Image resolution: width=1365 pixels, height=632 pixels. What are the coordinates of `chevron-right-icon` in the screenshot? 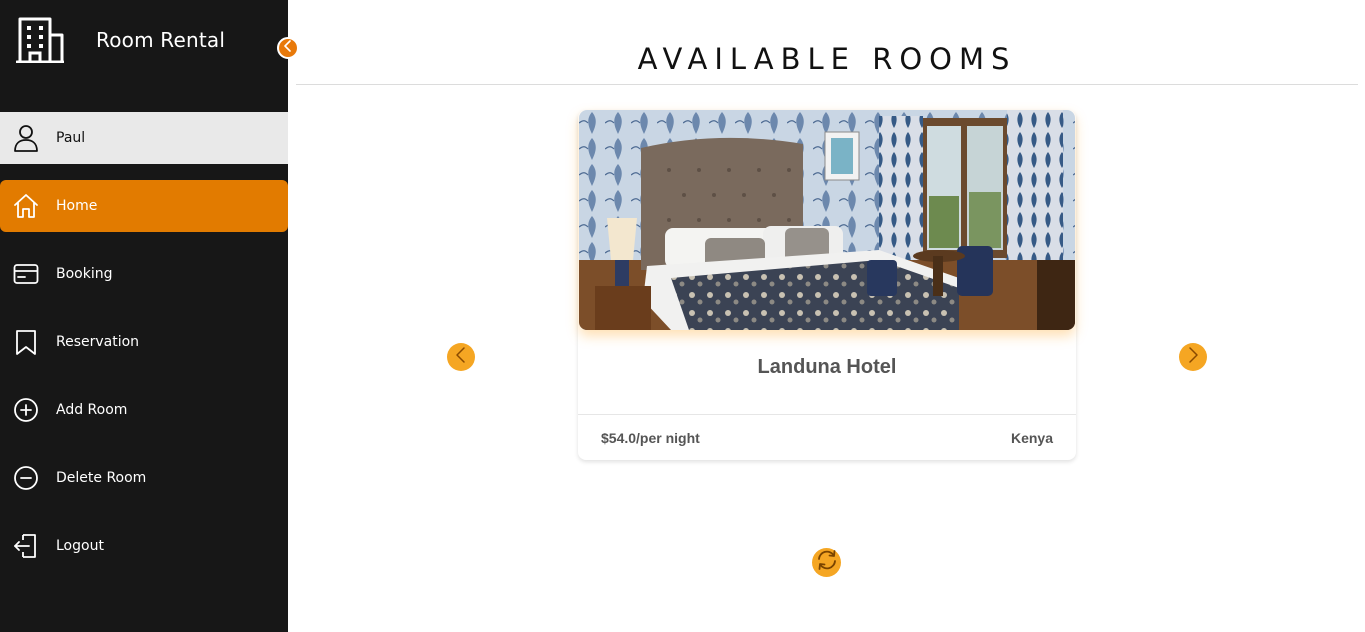 It's located at (1193, 357).